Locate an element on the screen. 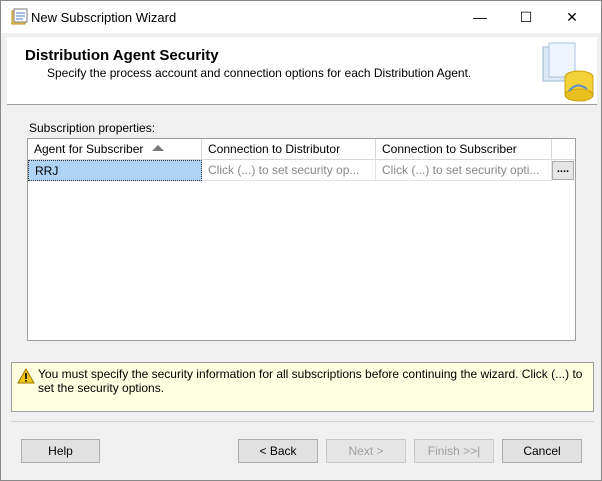  help-button: Help is located at coordinates (60, 451).